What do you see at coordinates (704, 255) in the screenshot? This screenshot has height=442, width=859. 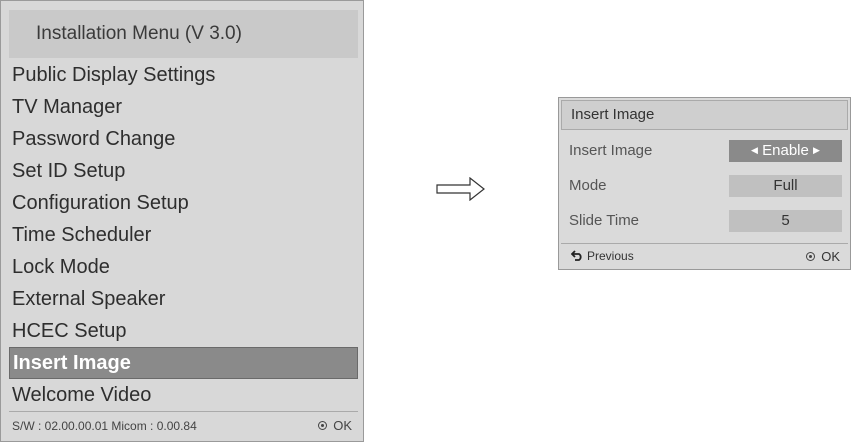 I see `insert-image-menu-footer: Previous OK` at bounding box center [704, 255].